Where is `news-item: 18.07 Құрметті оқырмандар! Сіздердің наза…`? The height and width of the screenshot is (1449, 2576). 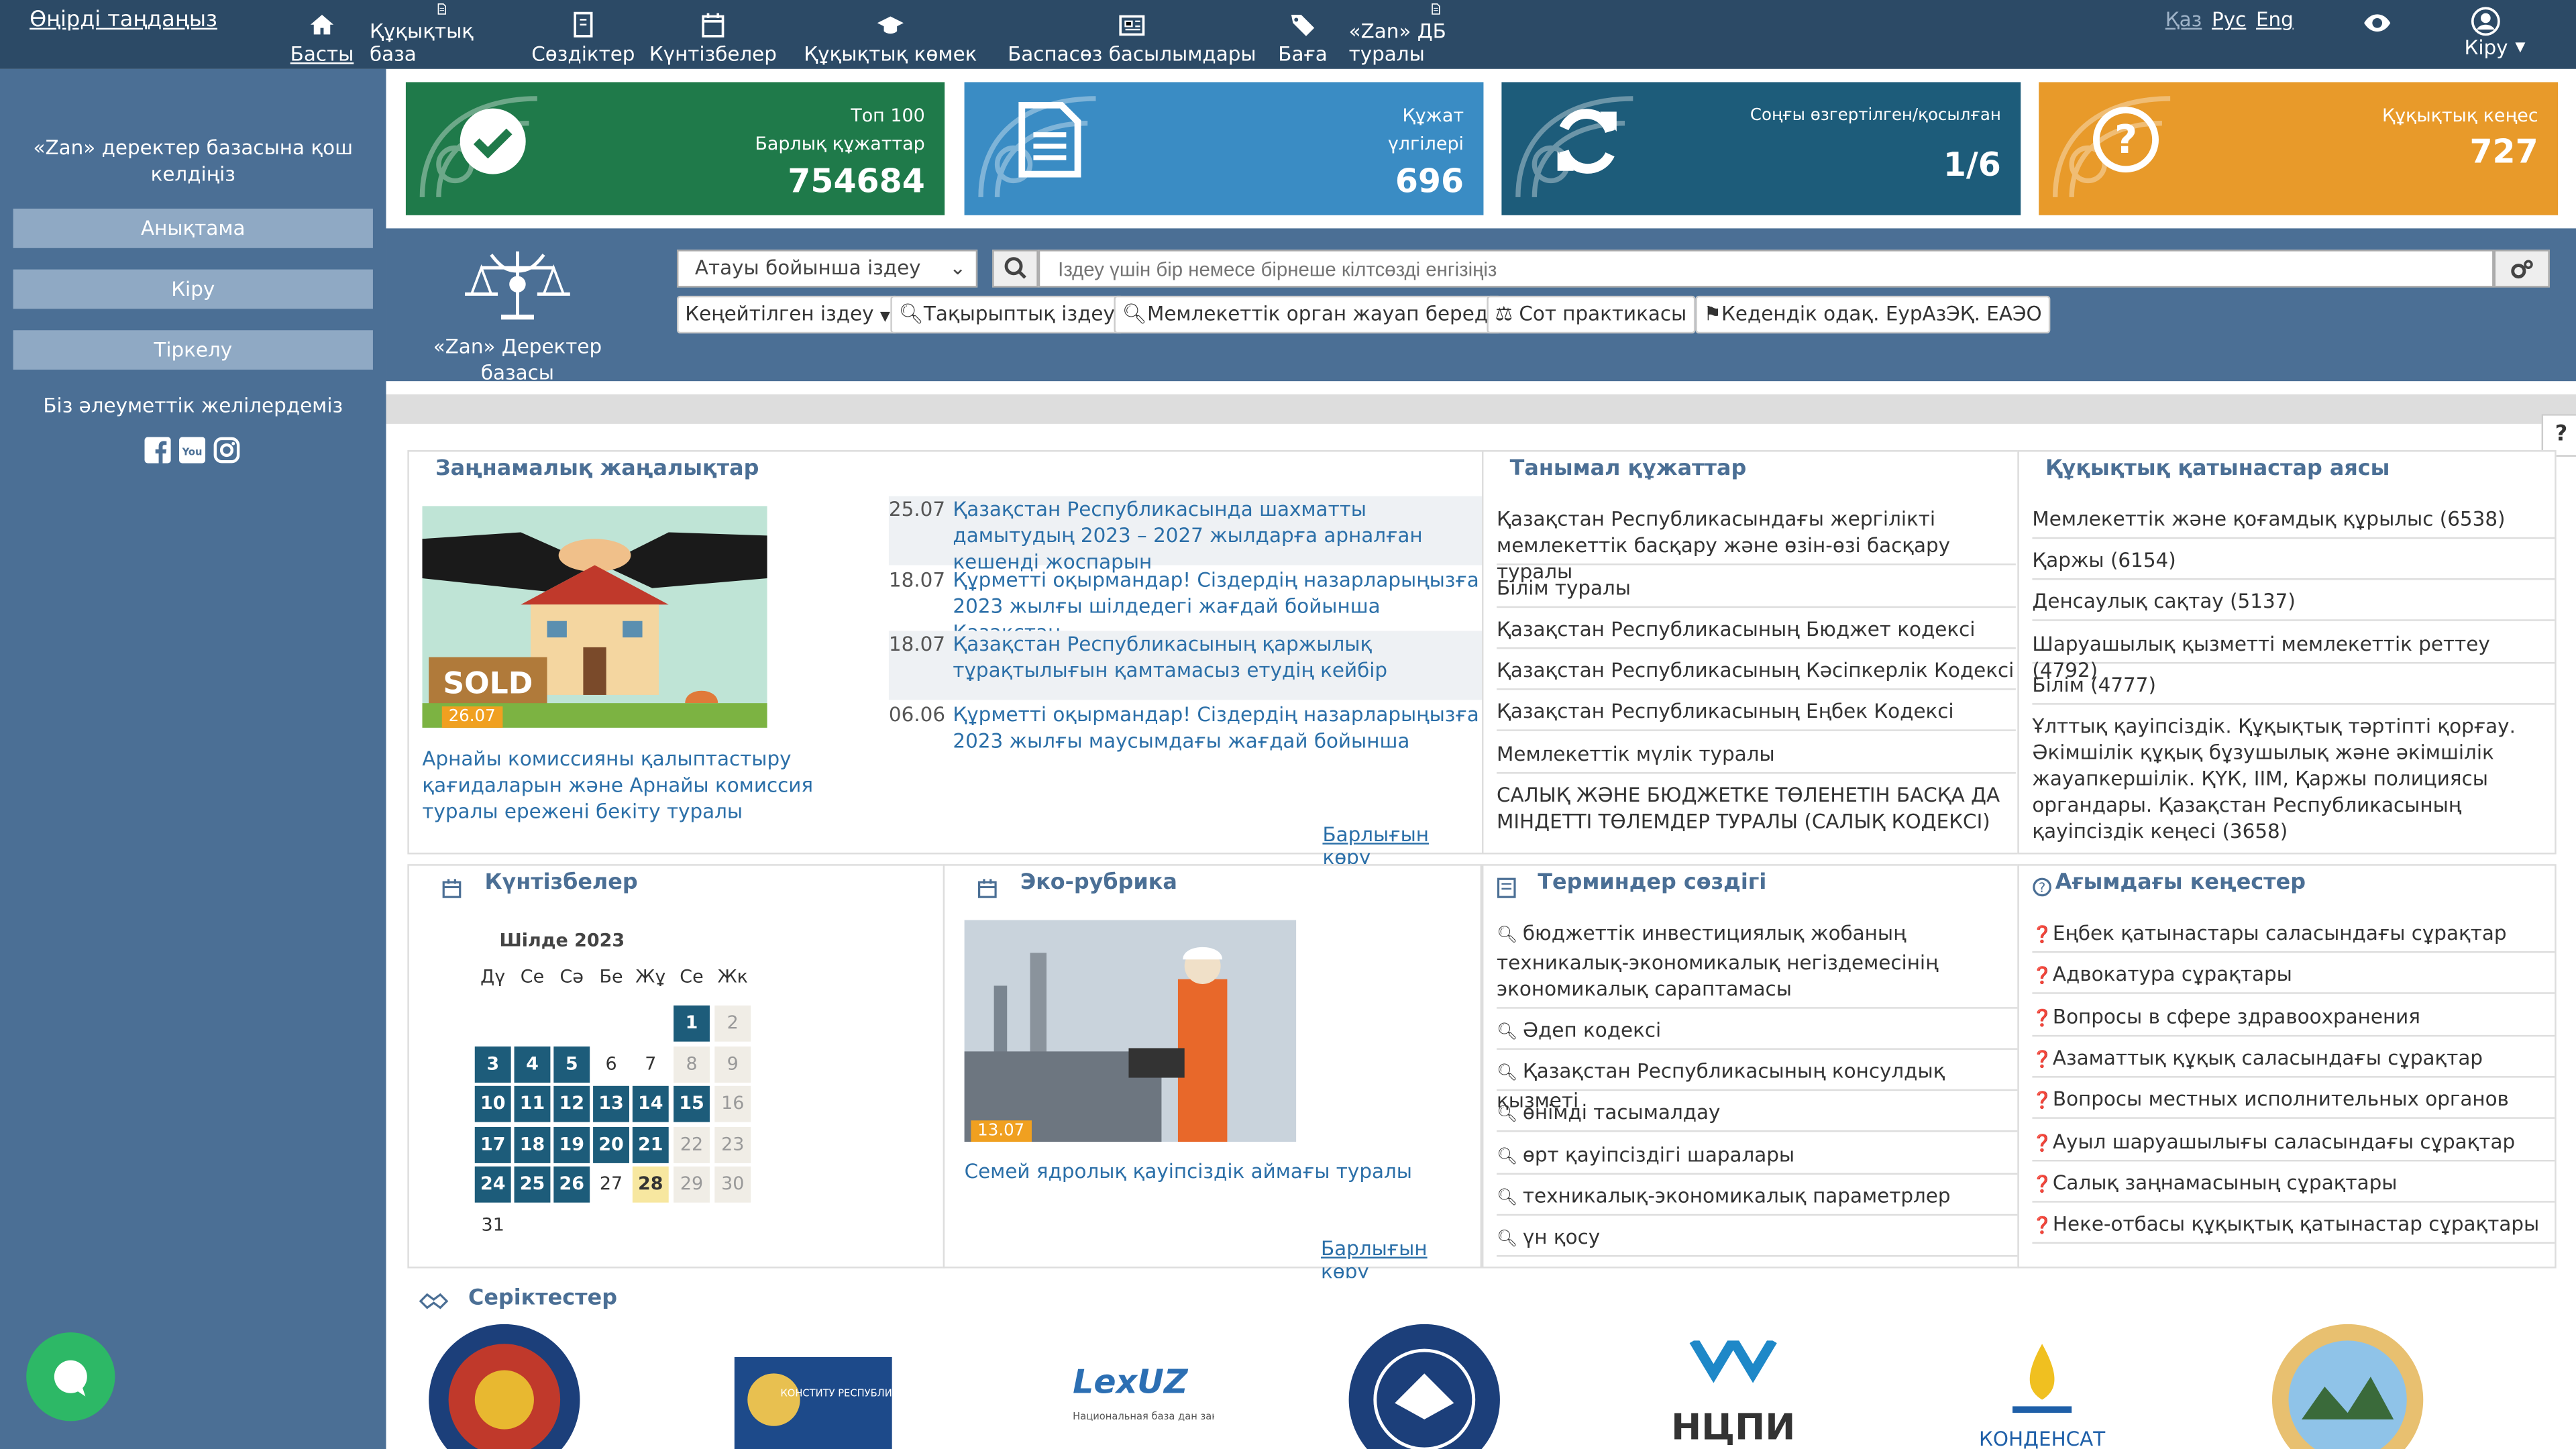
news-item: 18.07 Құрметті оқырмандар! Сіздердің наза… is located at coordinates (1185, 605).